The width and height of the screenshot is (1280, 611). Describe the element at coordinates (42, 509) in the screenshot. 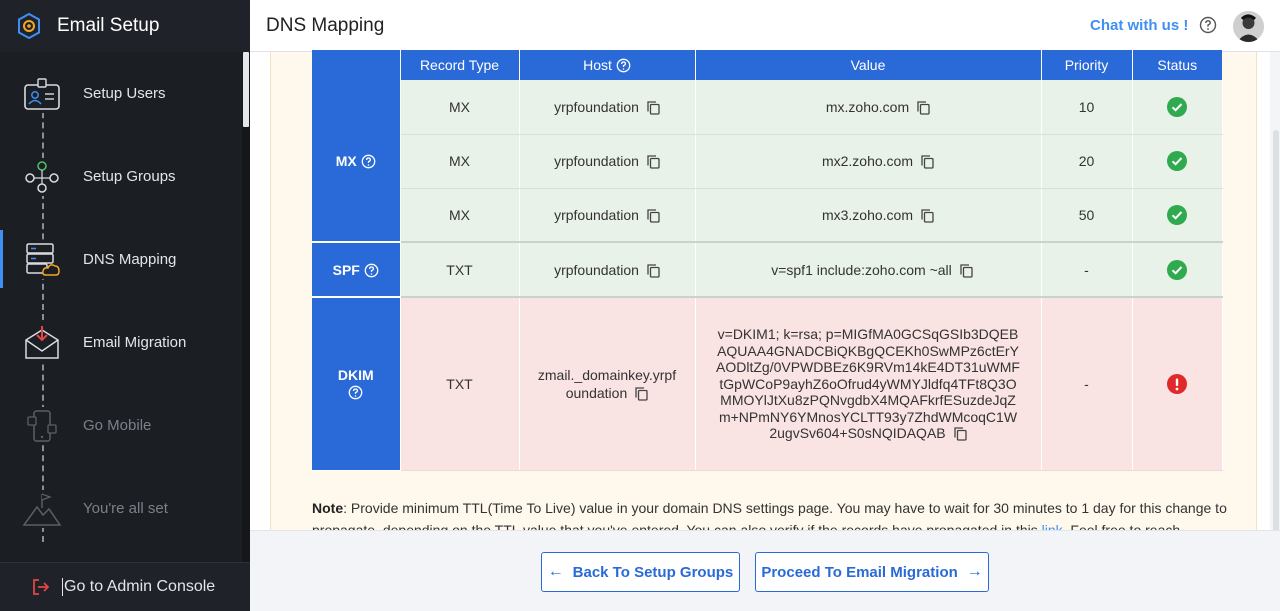

I see `mountain-flag-icon` at that location.